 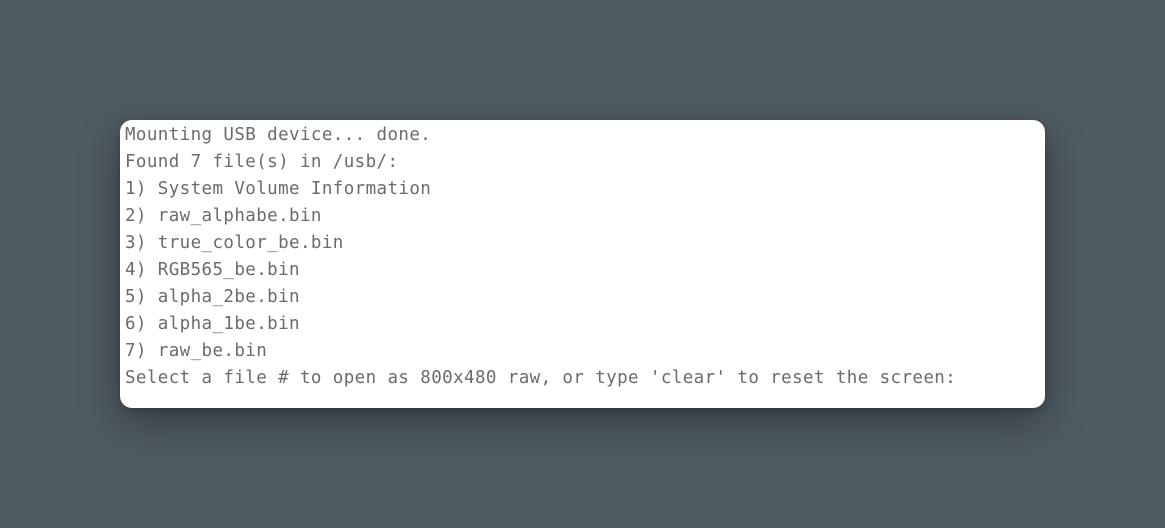 What do you see at coordinates (1000, 378) in the screenshot?
I see `terminal-command-input` at bounding box center [1000, 378].